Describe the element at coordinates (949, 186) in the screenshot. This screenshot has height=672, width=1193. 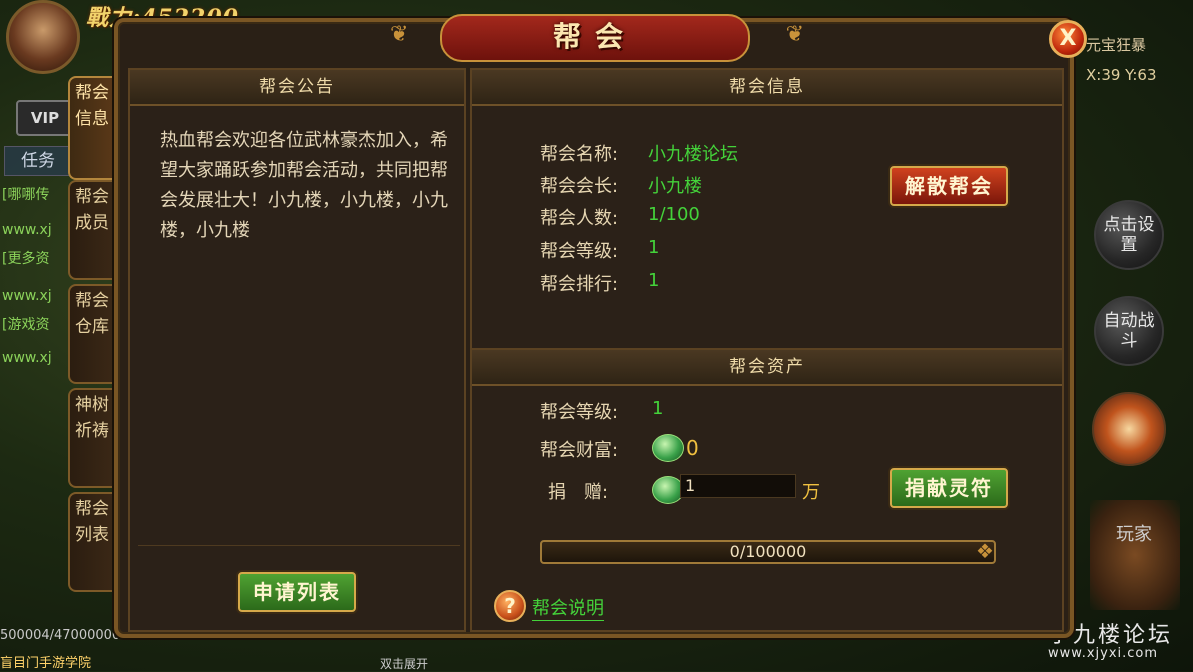
I see `disband-guild-button: 解散帮会` at that location.